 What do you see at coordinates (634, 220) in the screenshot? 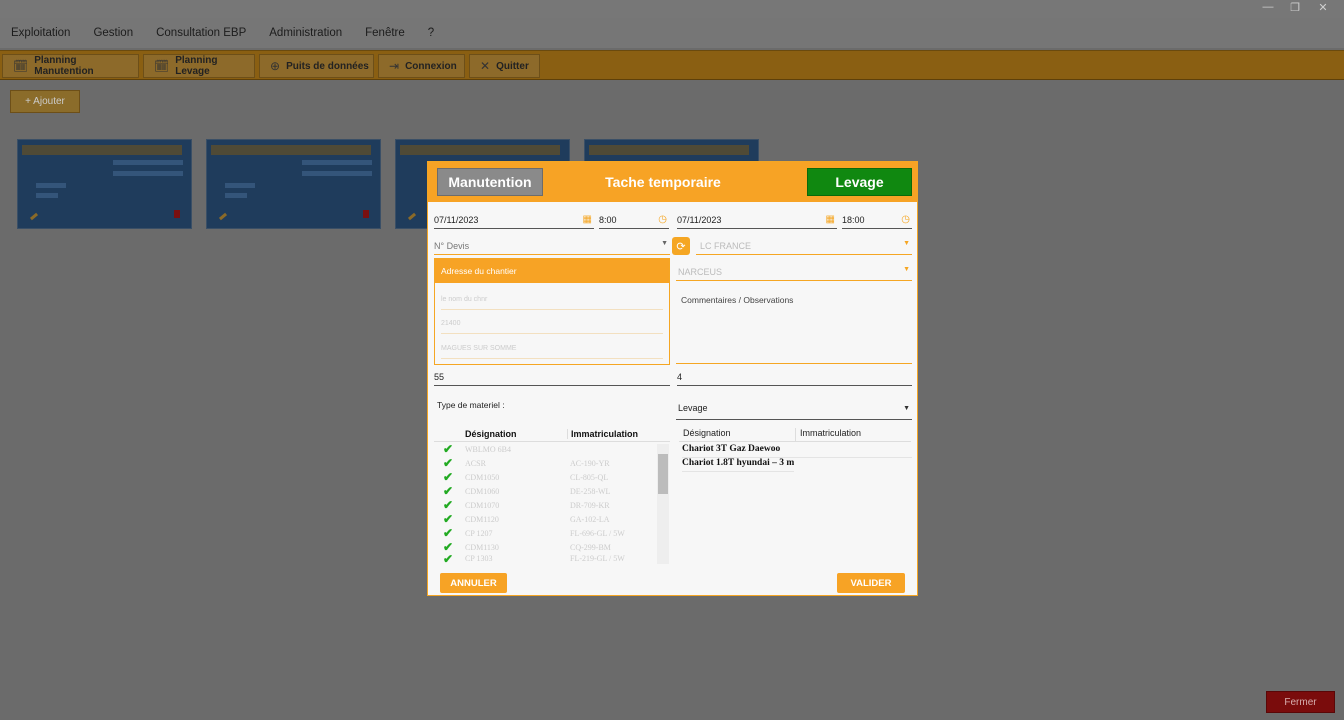
I see `start-time-field: 8:00 ◷` at bounding box center [634, 220].